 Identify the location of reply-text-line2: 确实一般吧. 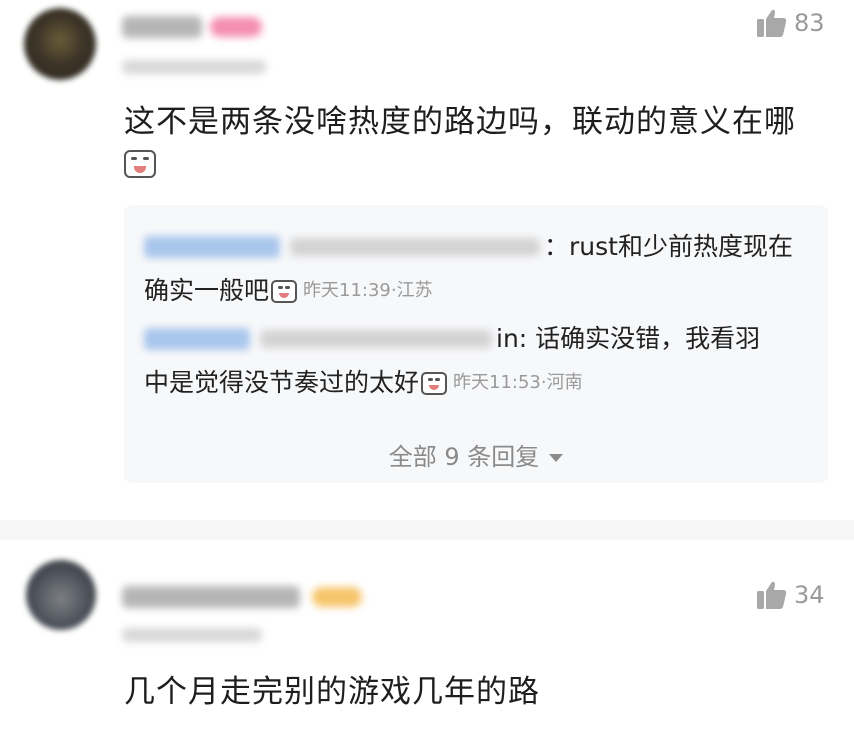
(207, 290).